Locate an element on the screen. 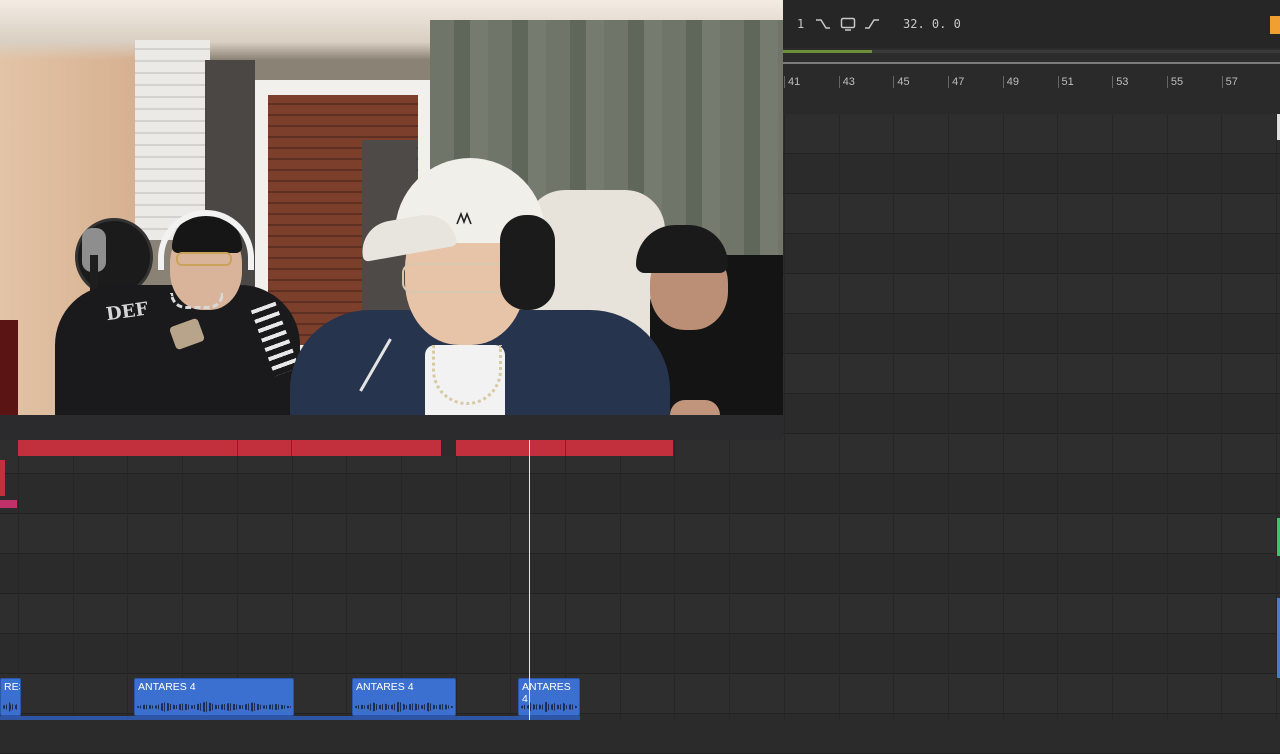 The width and height of the screenshot is (1280, 754). chain is located at coordinates (197, 301).